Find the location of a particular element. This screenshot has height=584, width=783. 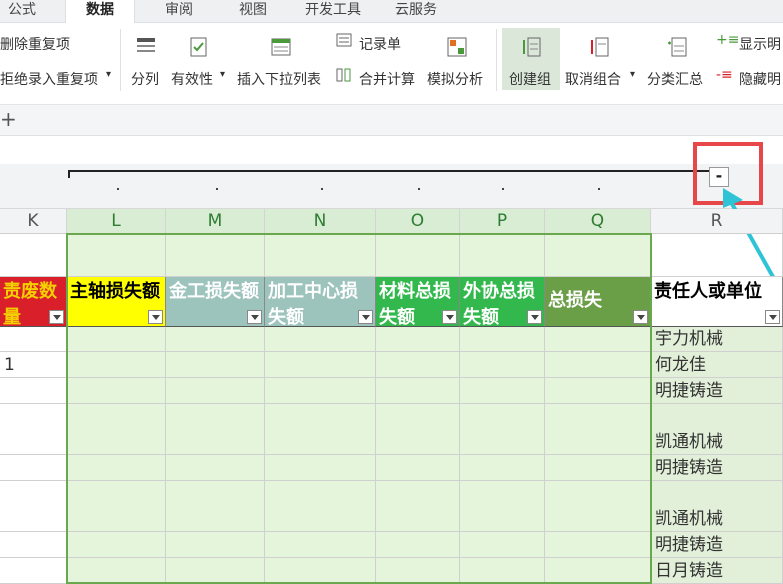

insert-dropdown-list-button: 插入下拉列表 is located at coordinates (279, 79).